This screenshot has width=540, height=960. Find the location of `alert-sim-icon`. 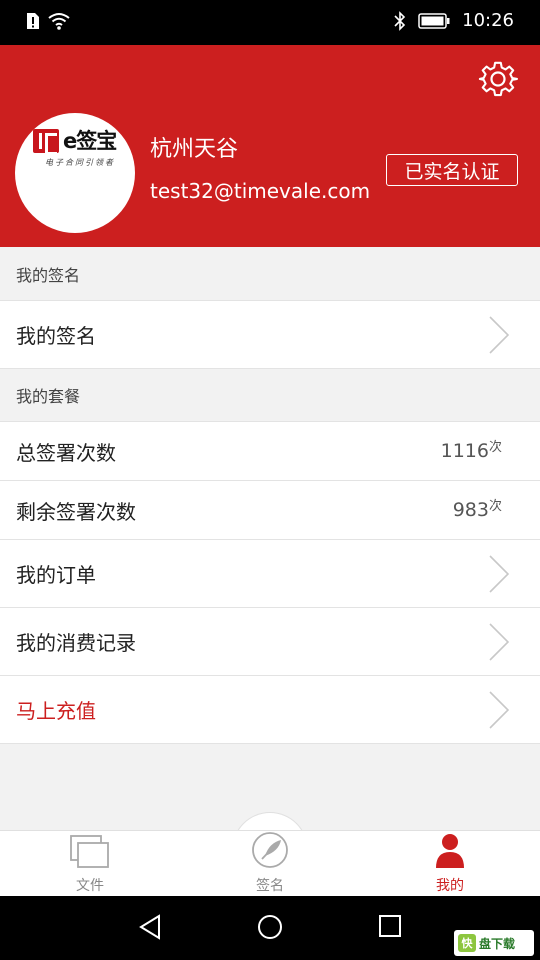

alert-sim-icon is located at coordinates (33, 21).